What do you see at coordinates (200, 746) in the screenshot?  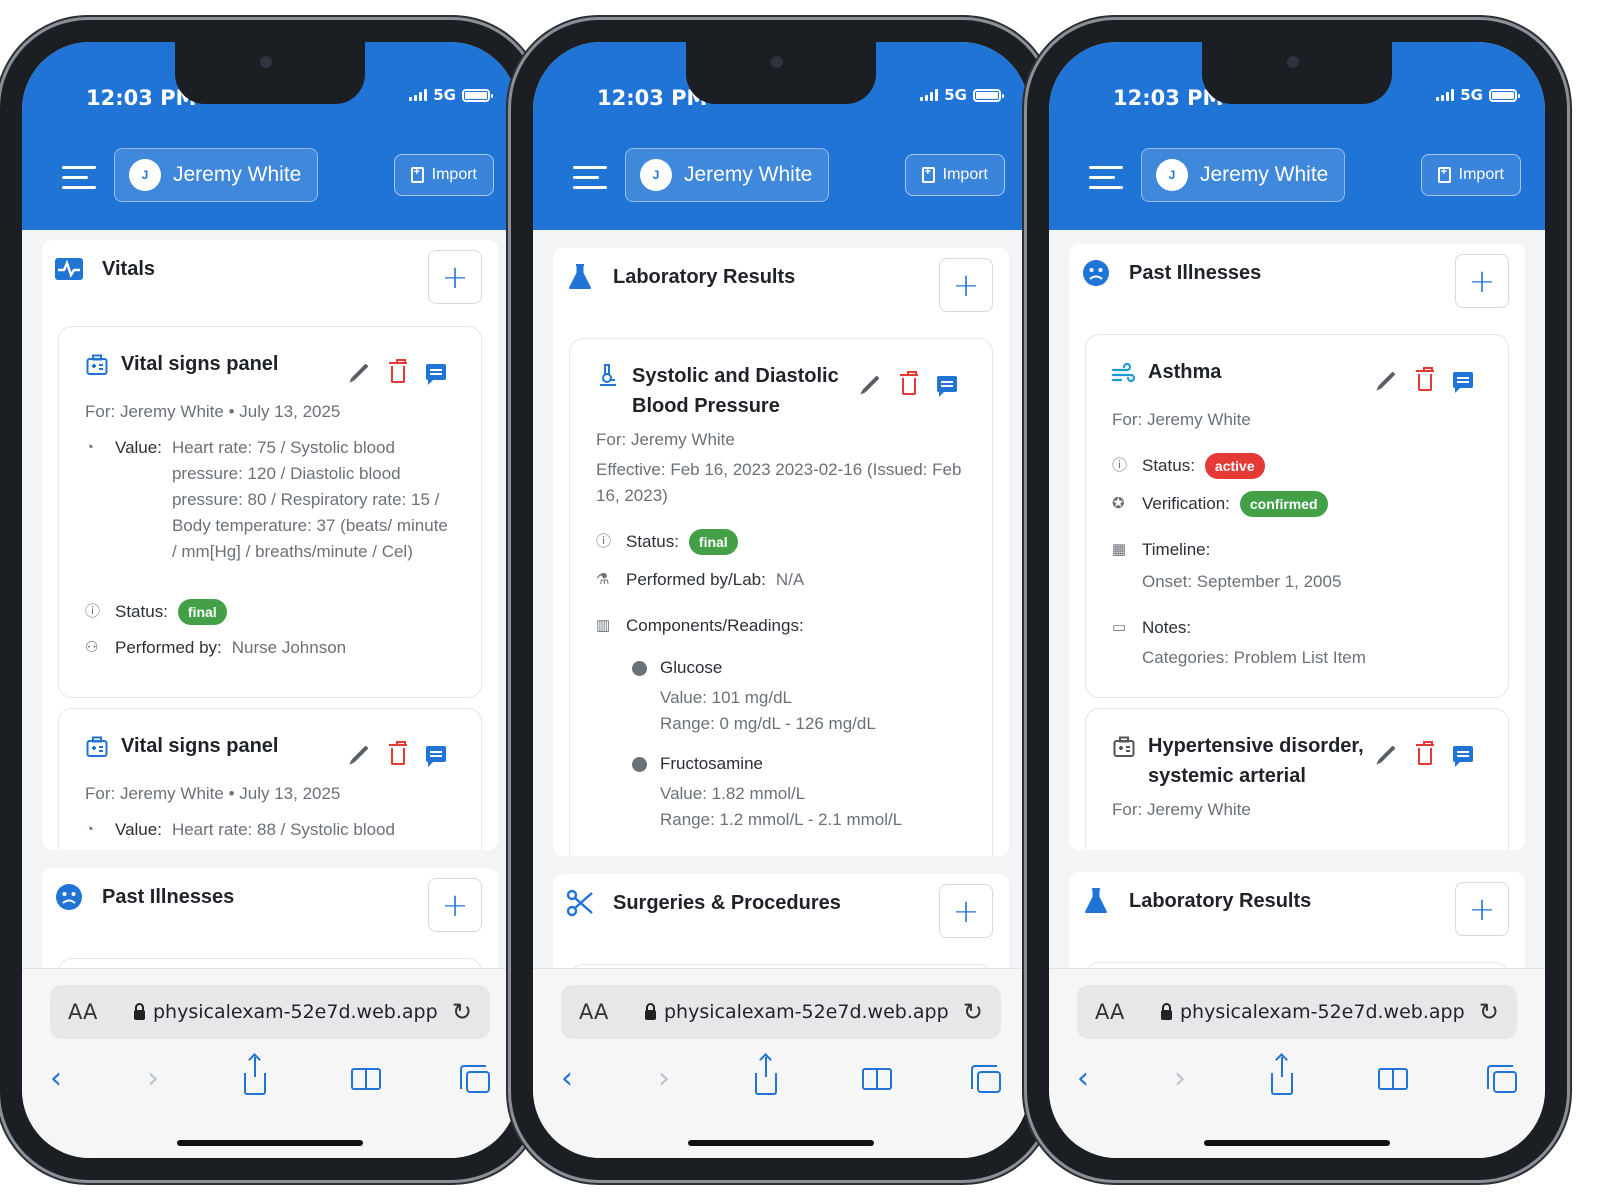 I see `card-title: Vital signs panel` at bounding box center [200, 746].